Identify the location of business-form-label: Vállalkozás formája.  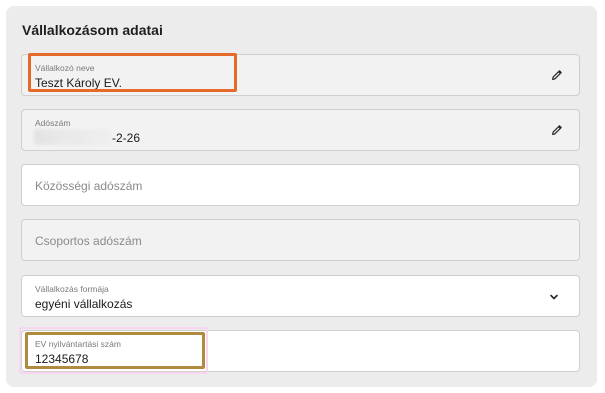
(72, 289).